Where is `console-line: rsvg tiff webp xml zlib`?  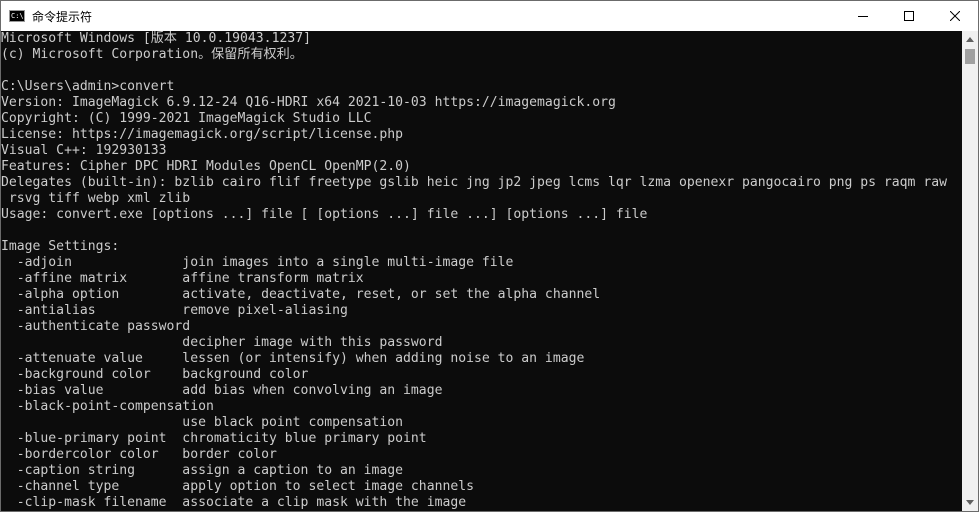
console-line: rsvg tiff webp xml zlib is located at coordinates (96, 198).